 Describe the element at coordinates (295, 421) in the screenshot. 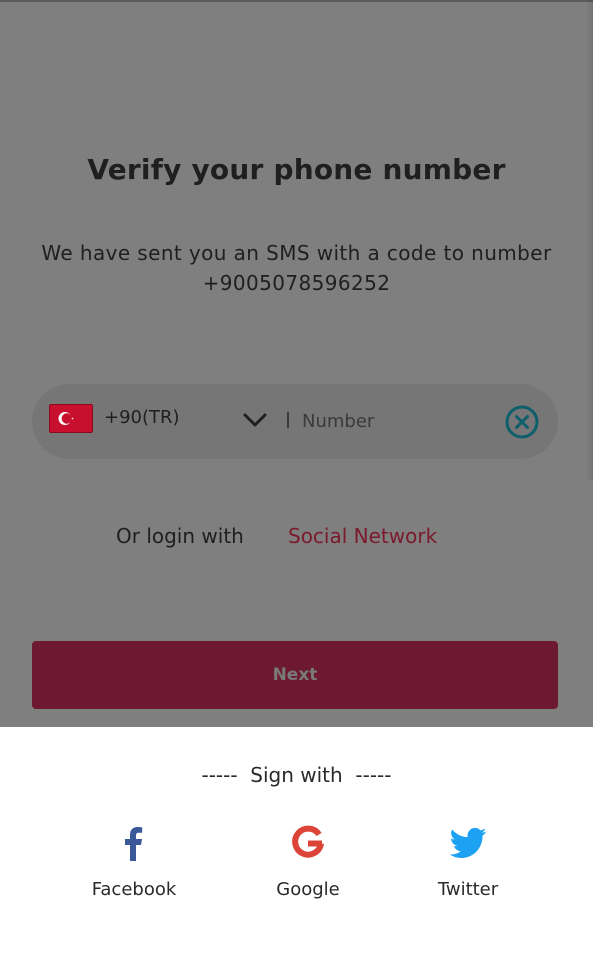

I see `phone-input-box: +90(TR)` at that location.